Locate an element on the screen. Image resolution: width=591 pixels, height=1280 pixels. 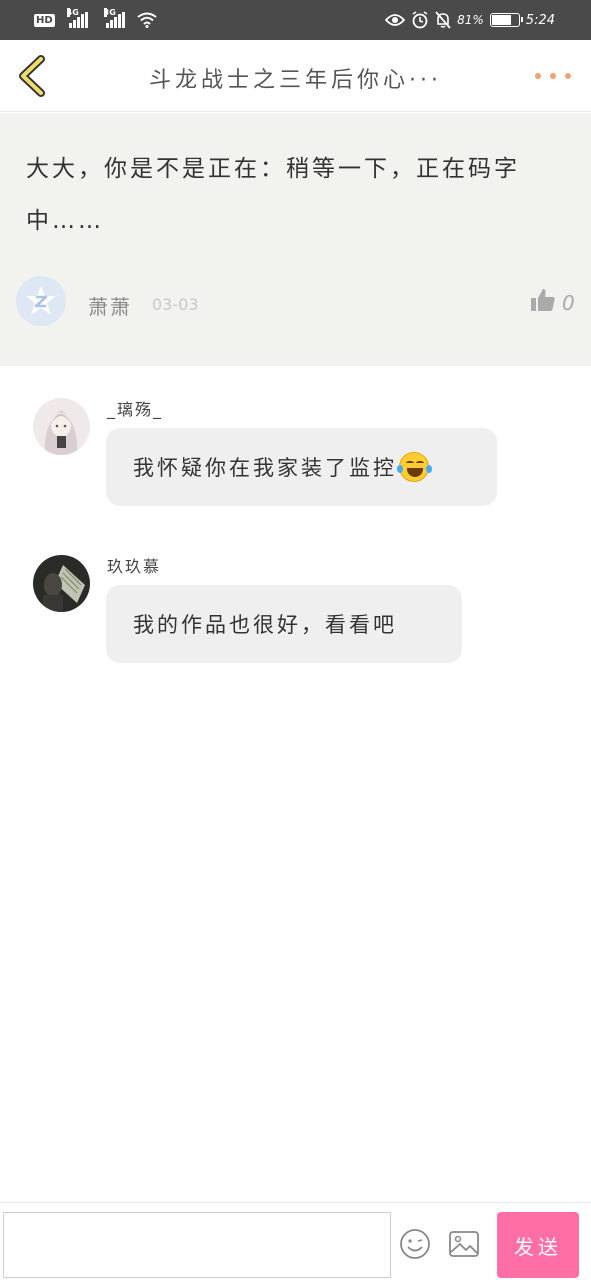
like-count: 0 is located at coordinates (568, 303).